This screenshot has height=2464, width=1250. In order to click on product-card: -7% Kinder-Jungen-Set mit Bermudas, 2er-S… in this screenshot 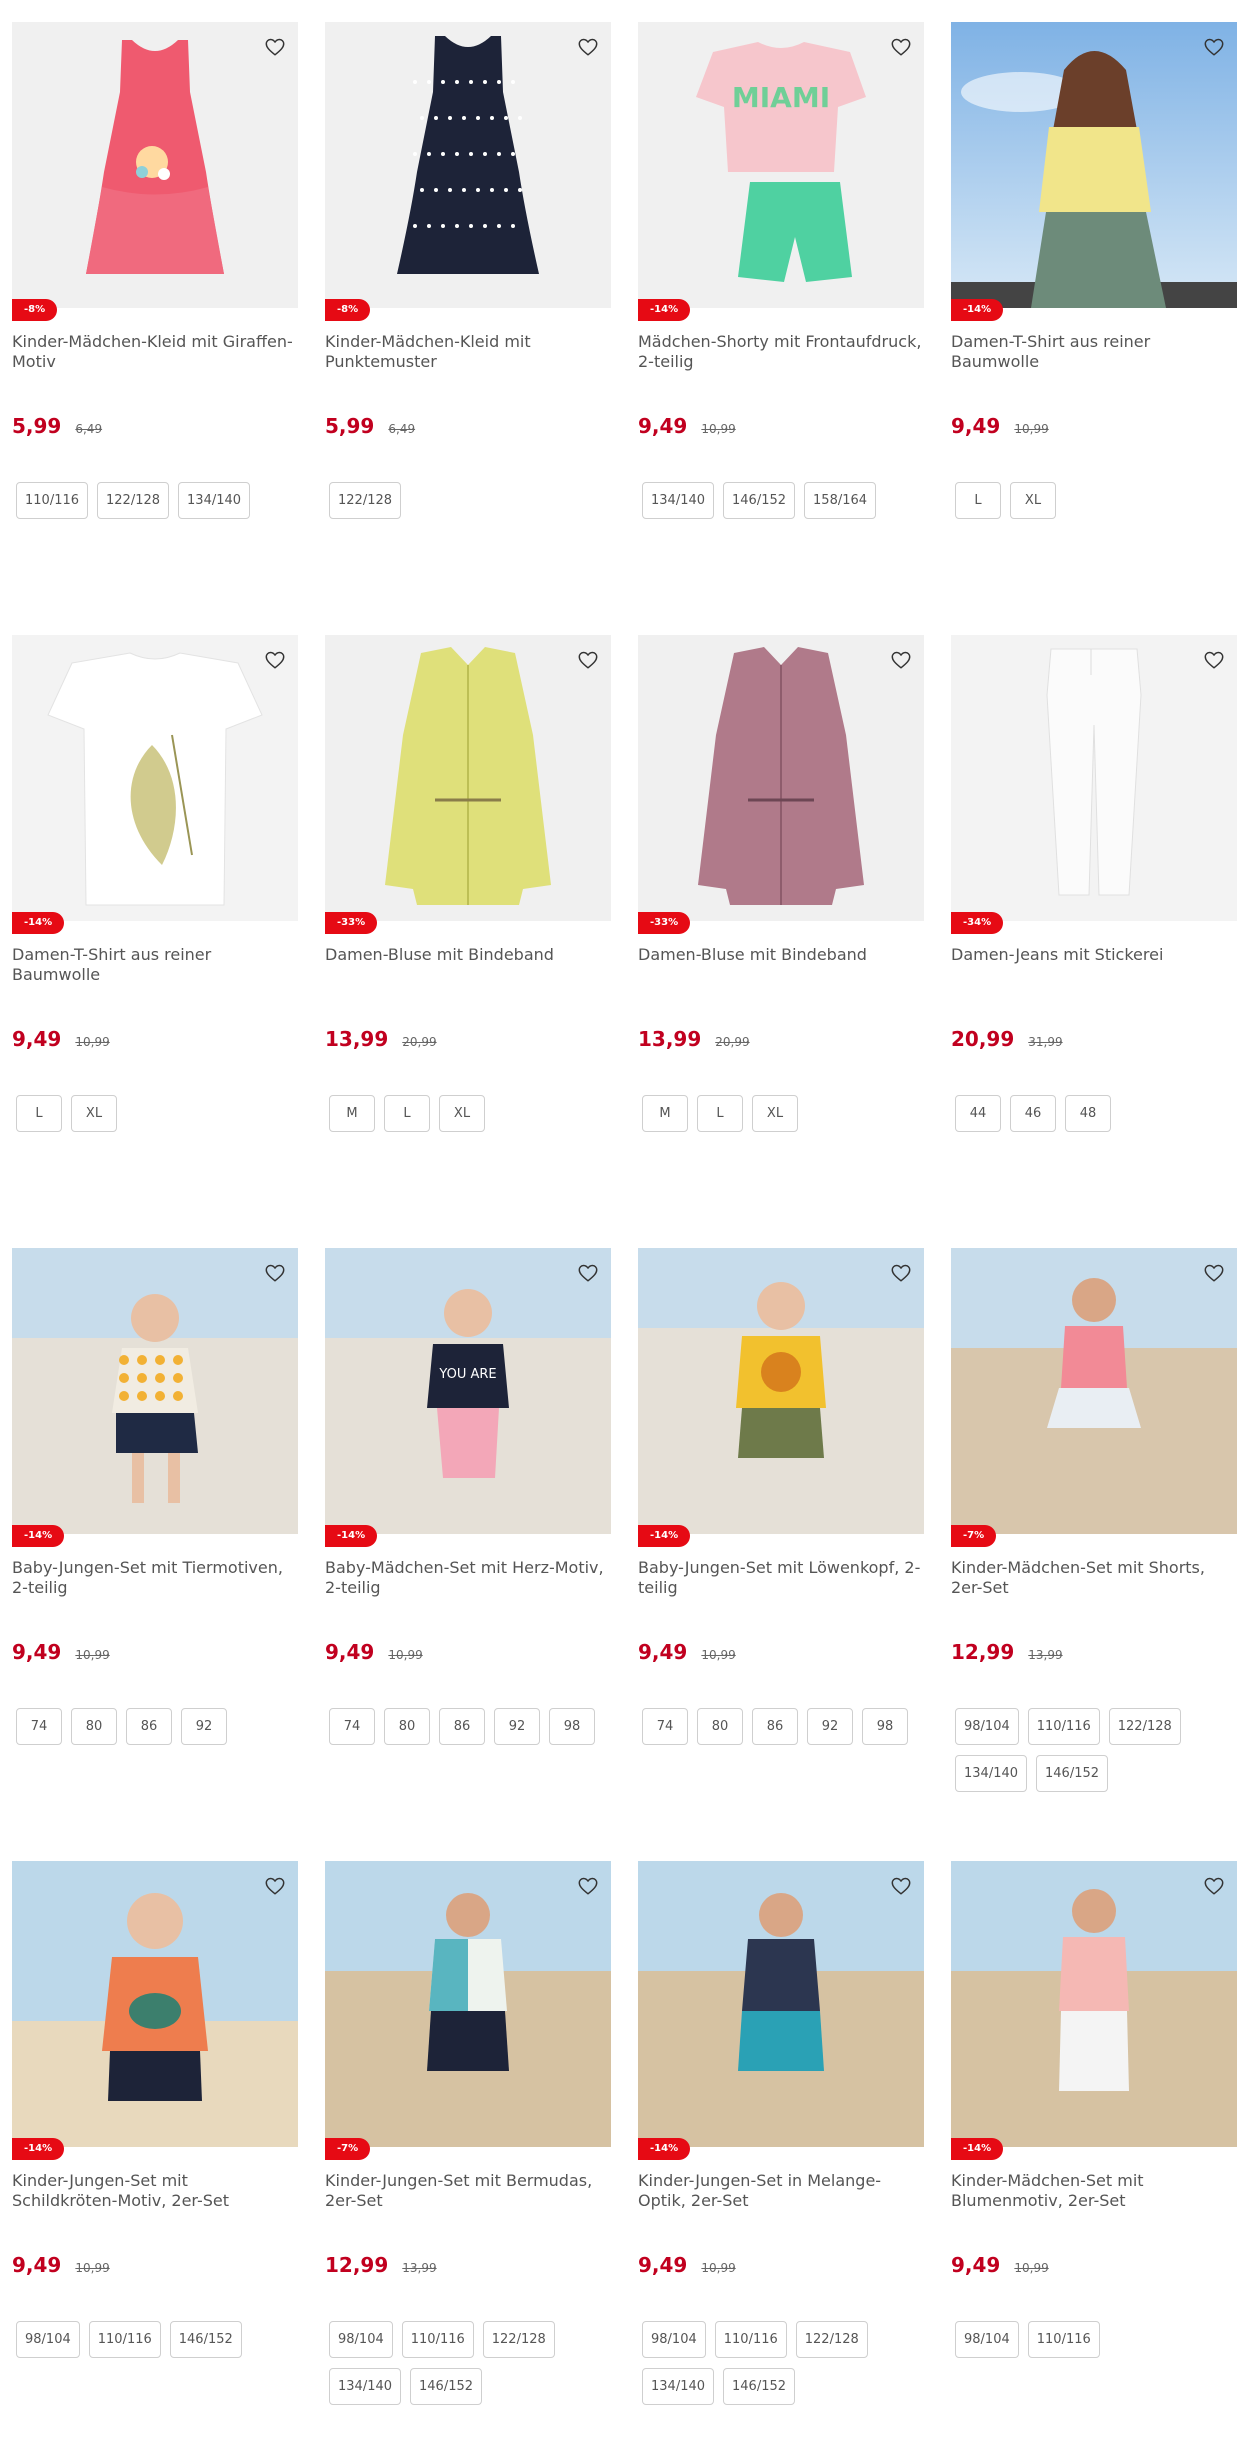, I will do `click(468, 2161)`.